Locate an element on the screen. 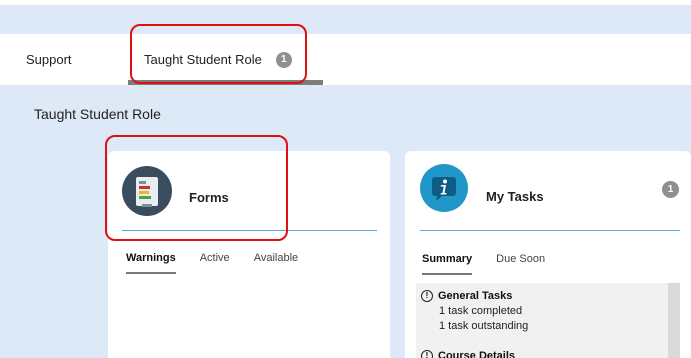 This screenshot has width=691, height=358. tasks-subtabs: Summary Due Soon is located at coordinates (483, 265).